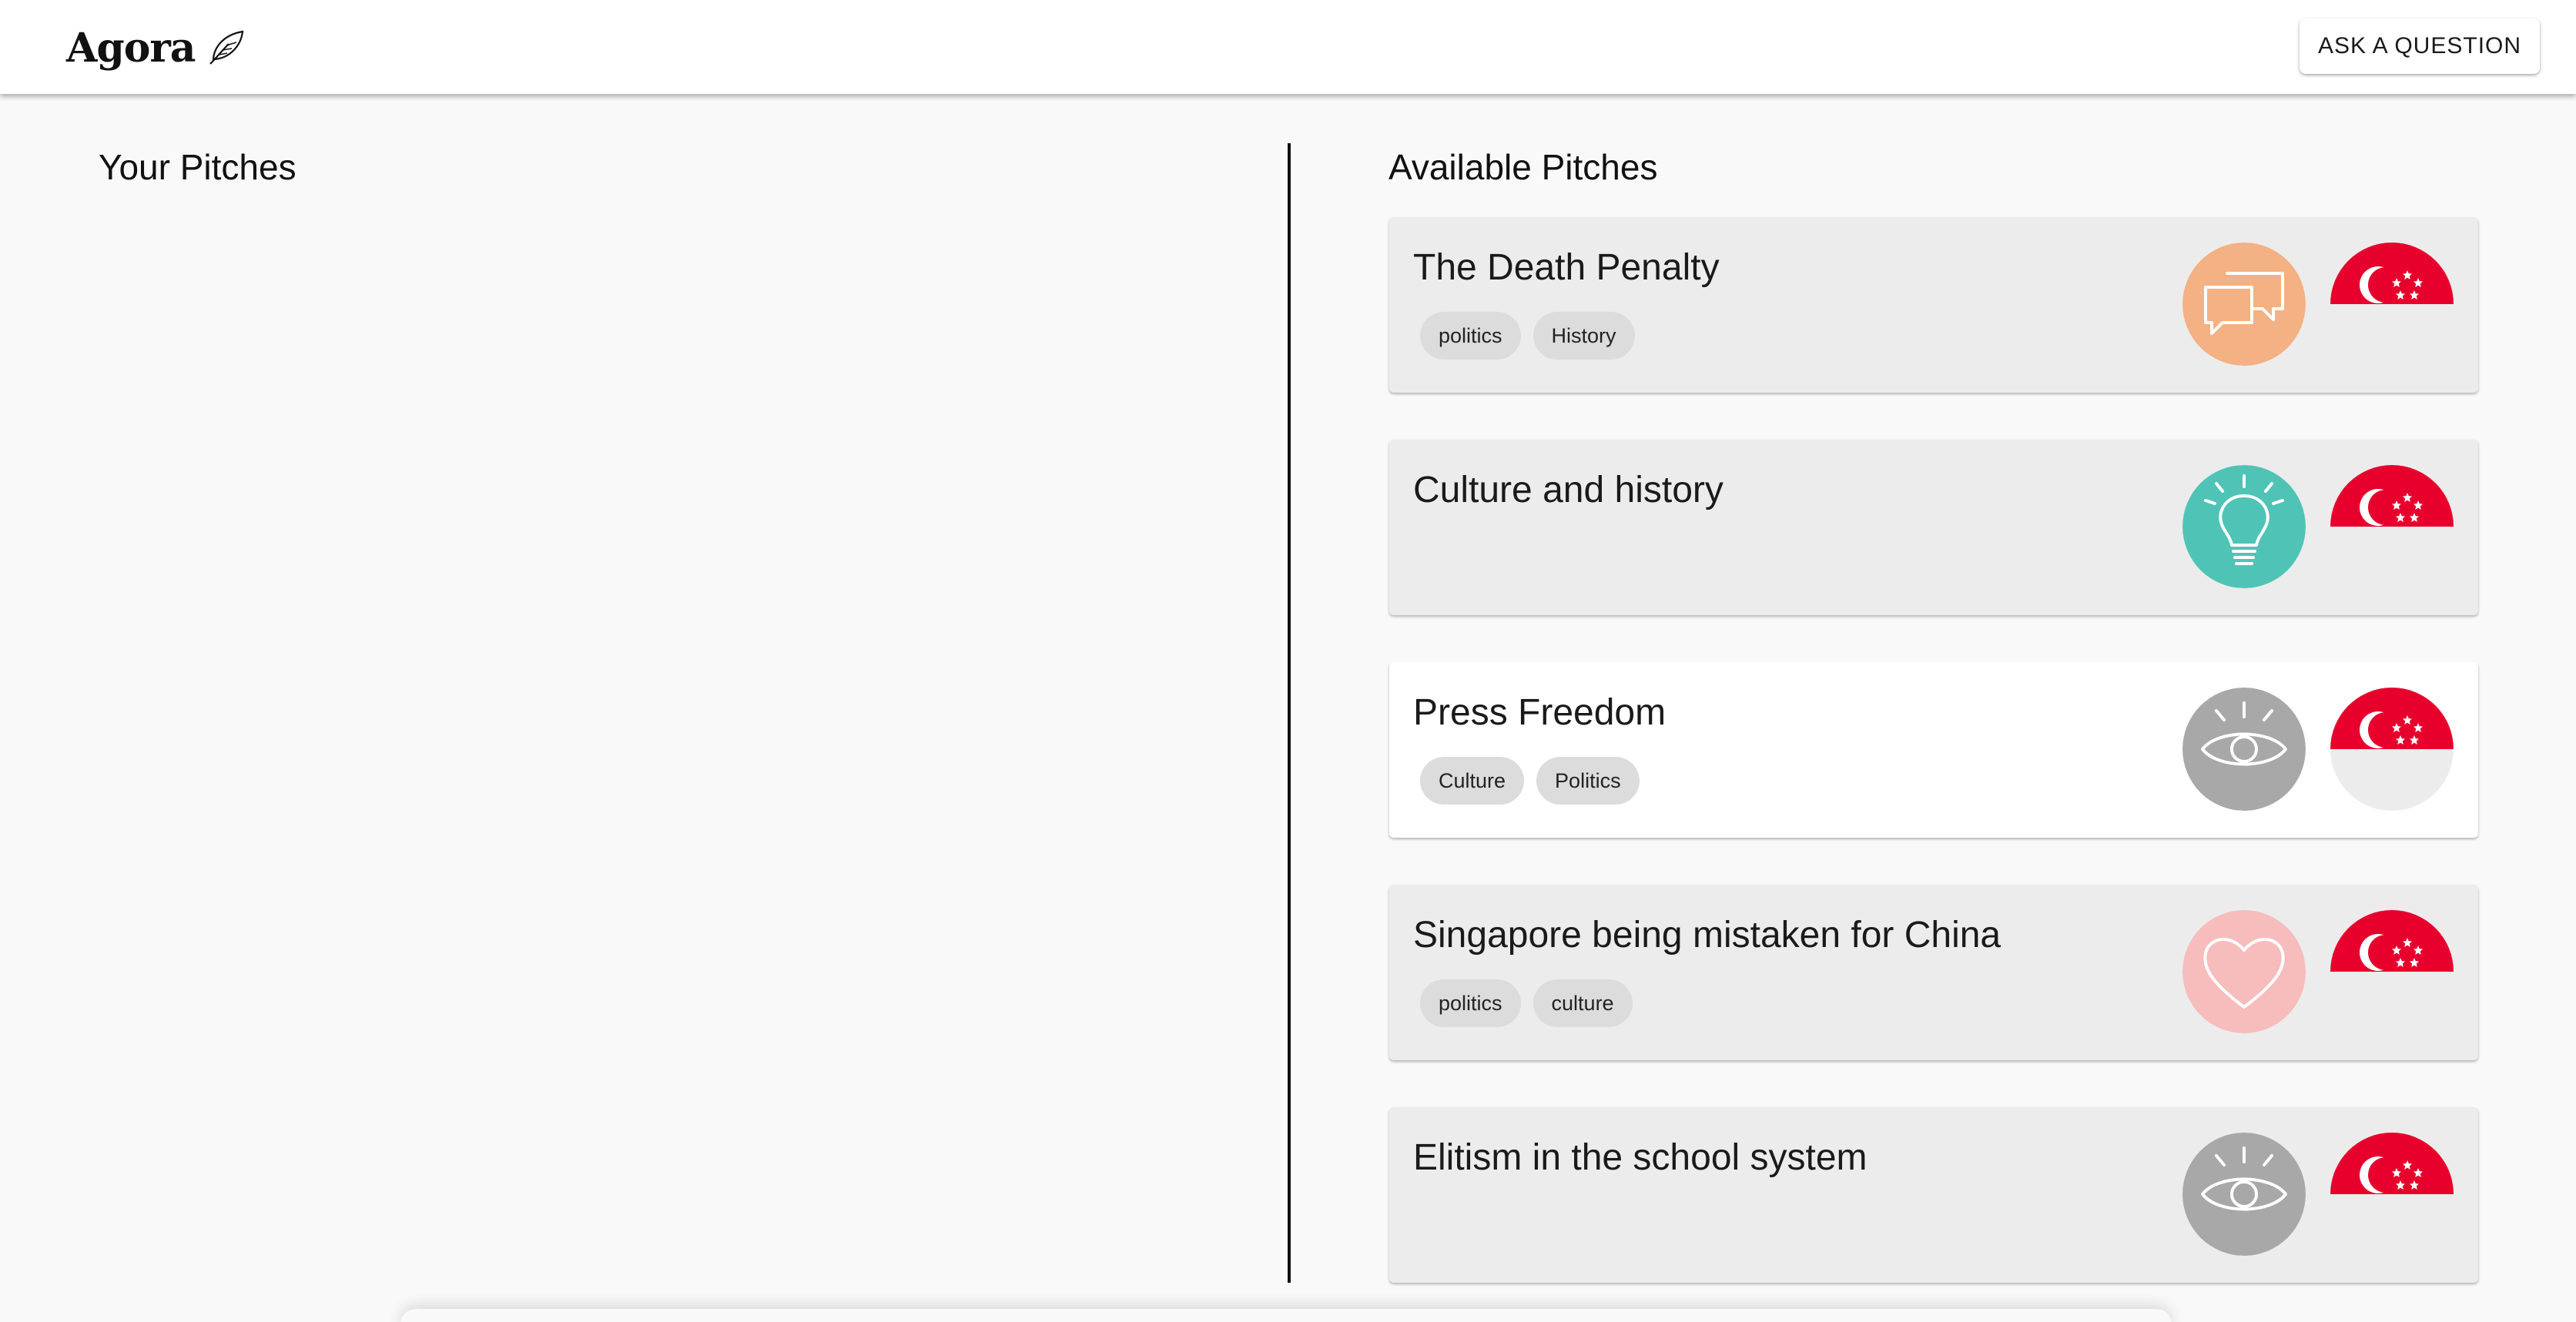 The height and width of the screenshot is (1322, 2576). What do you see at coordinates (2244, 971) in the screenshot?
I see `heart-icon` at bounding box center [2244, 971].